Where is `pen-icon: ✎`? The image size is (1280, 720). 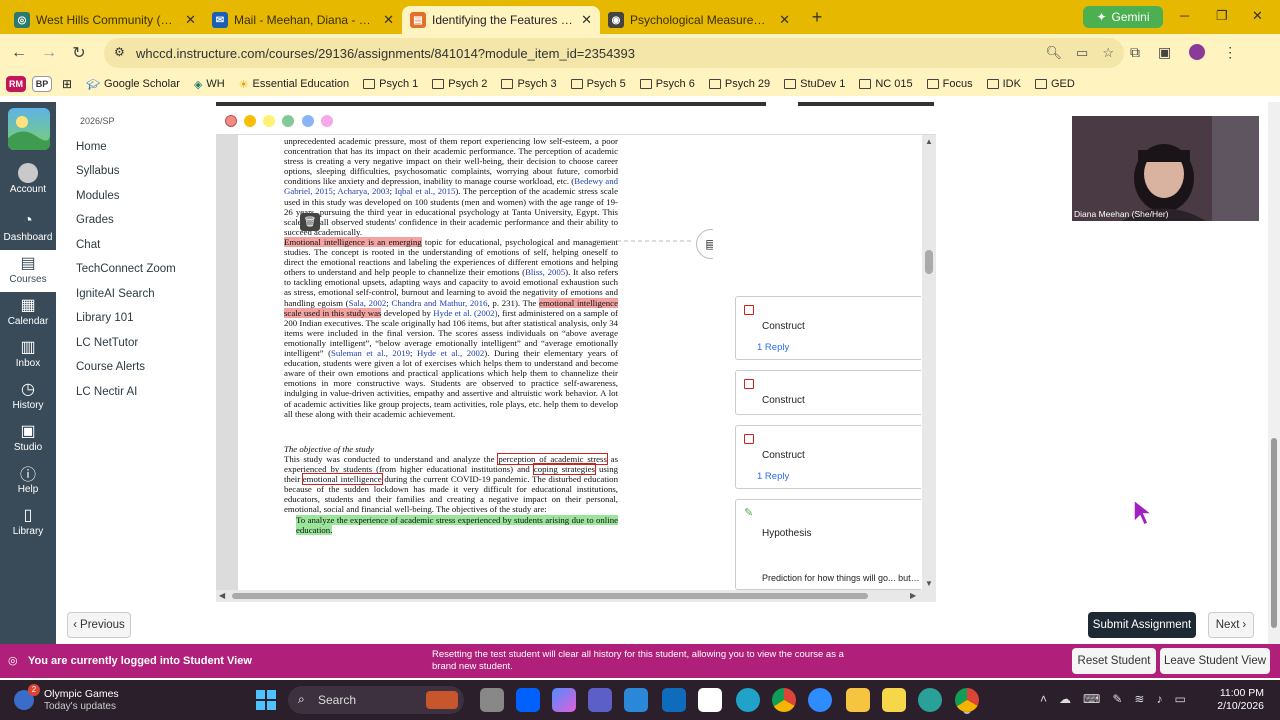
pen-icon: ✎ is located at coordinates (1117, 699).